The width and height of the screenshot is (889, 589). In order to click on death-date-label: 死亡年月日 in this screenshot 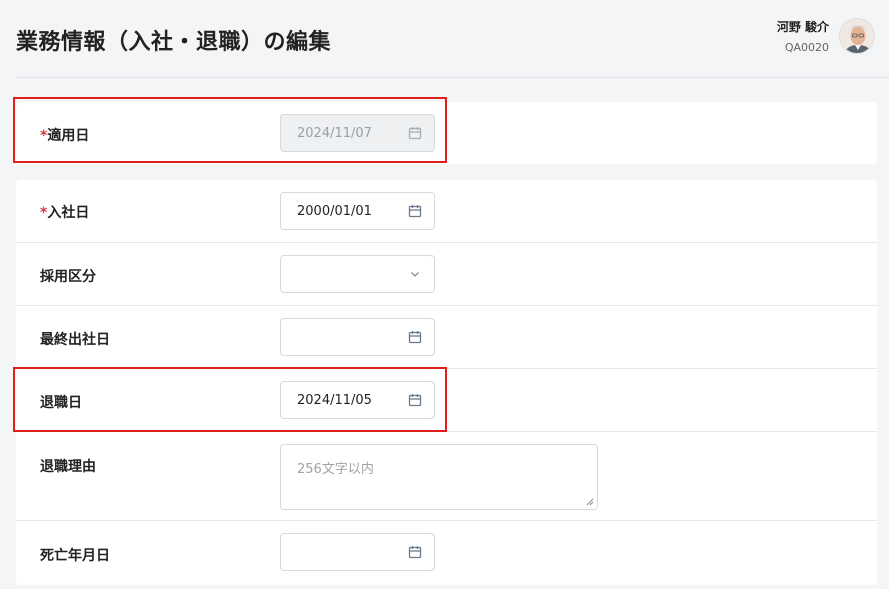, I will do `click(75, 556)`.